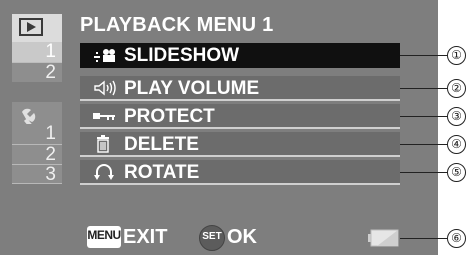 The height and width of the screenshot is (255, 471). Describe the element at coordinates (37, 52) in the screenshot. I see `playback-tab-1: 1` at that location.